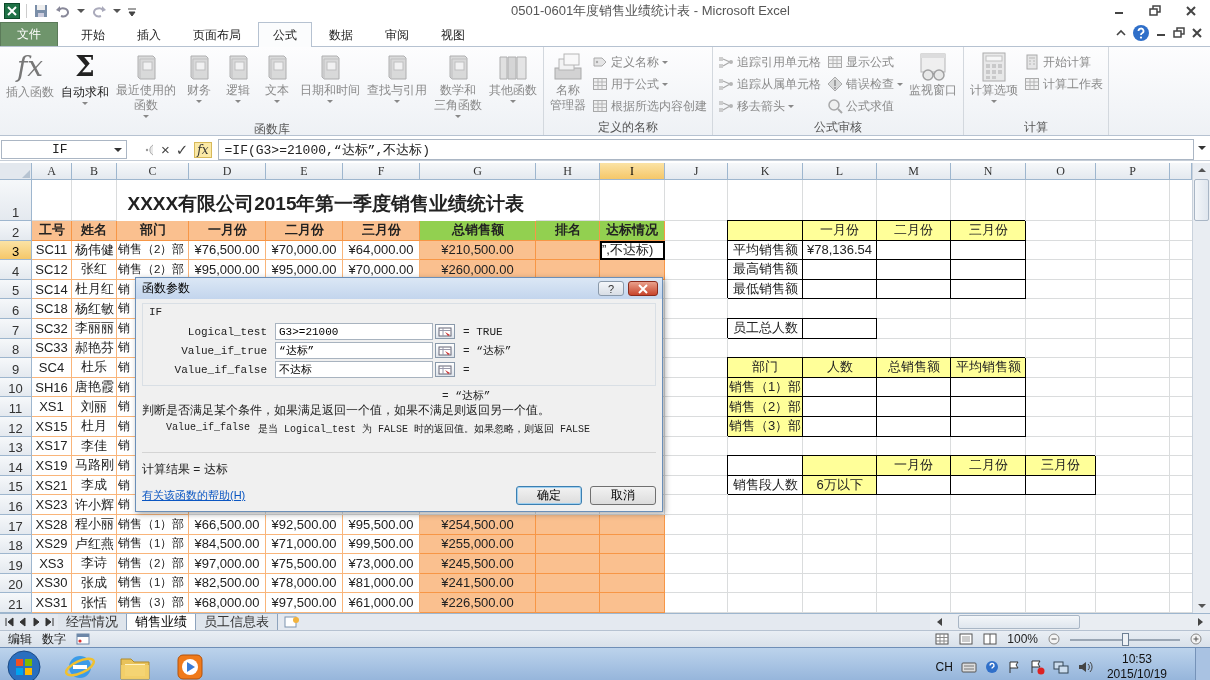 This screenshot has height=680, width=1210. What do you see at coordinates (1136, 659) in the screenshot?
I see `clock-time: 10:53` at bounding box center [1136, 659].